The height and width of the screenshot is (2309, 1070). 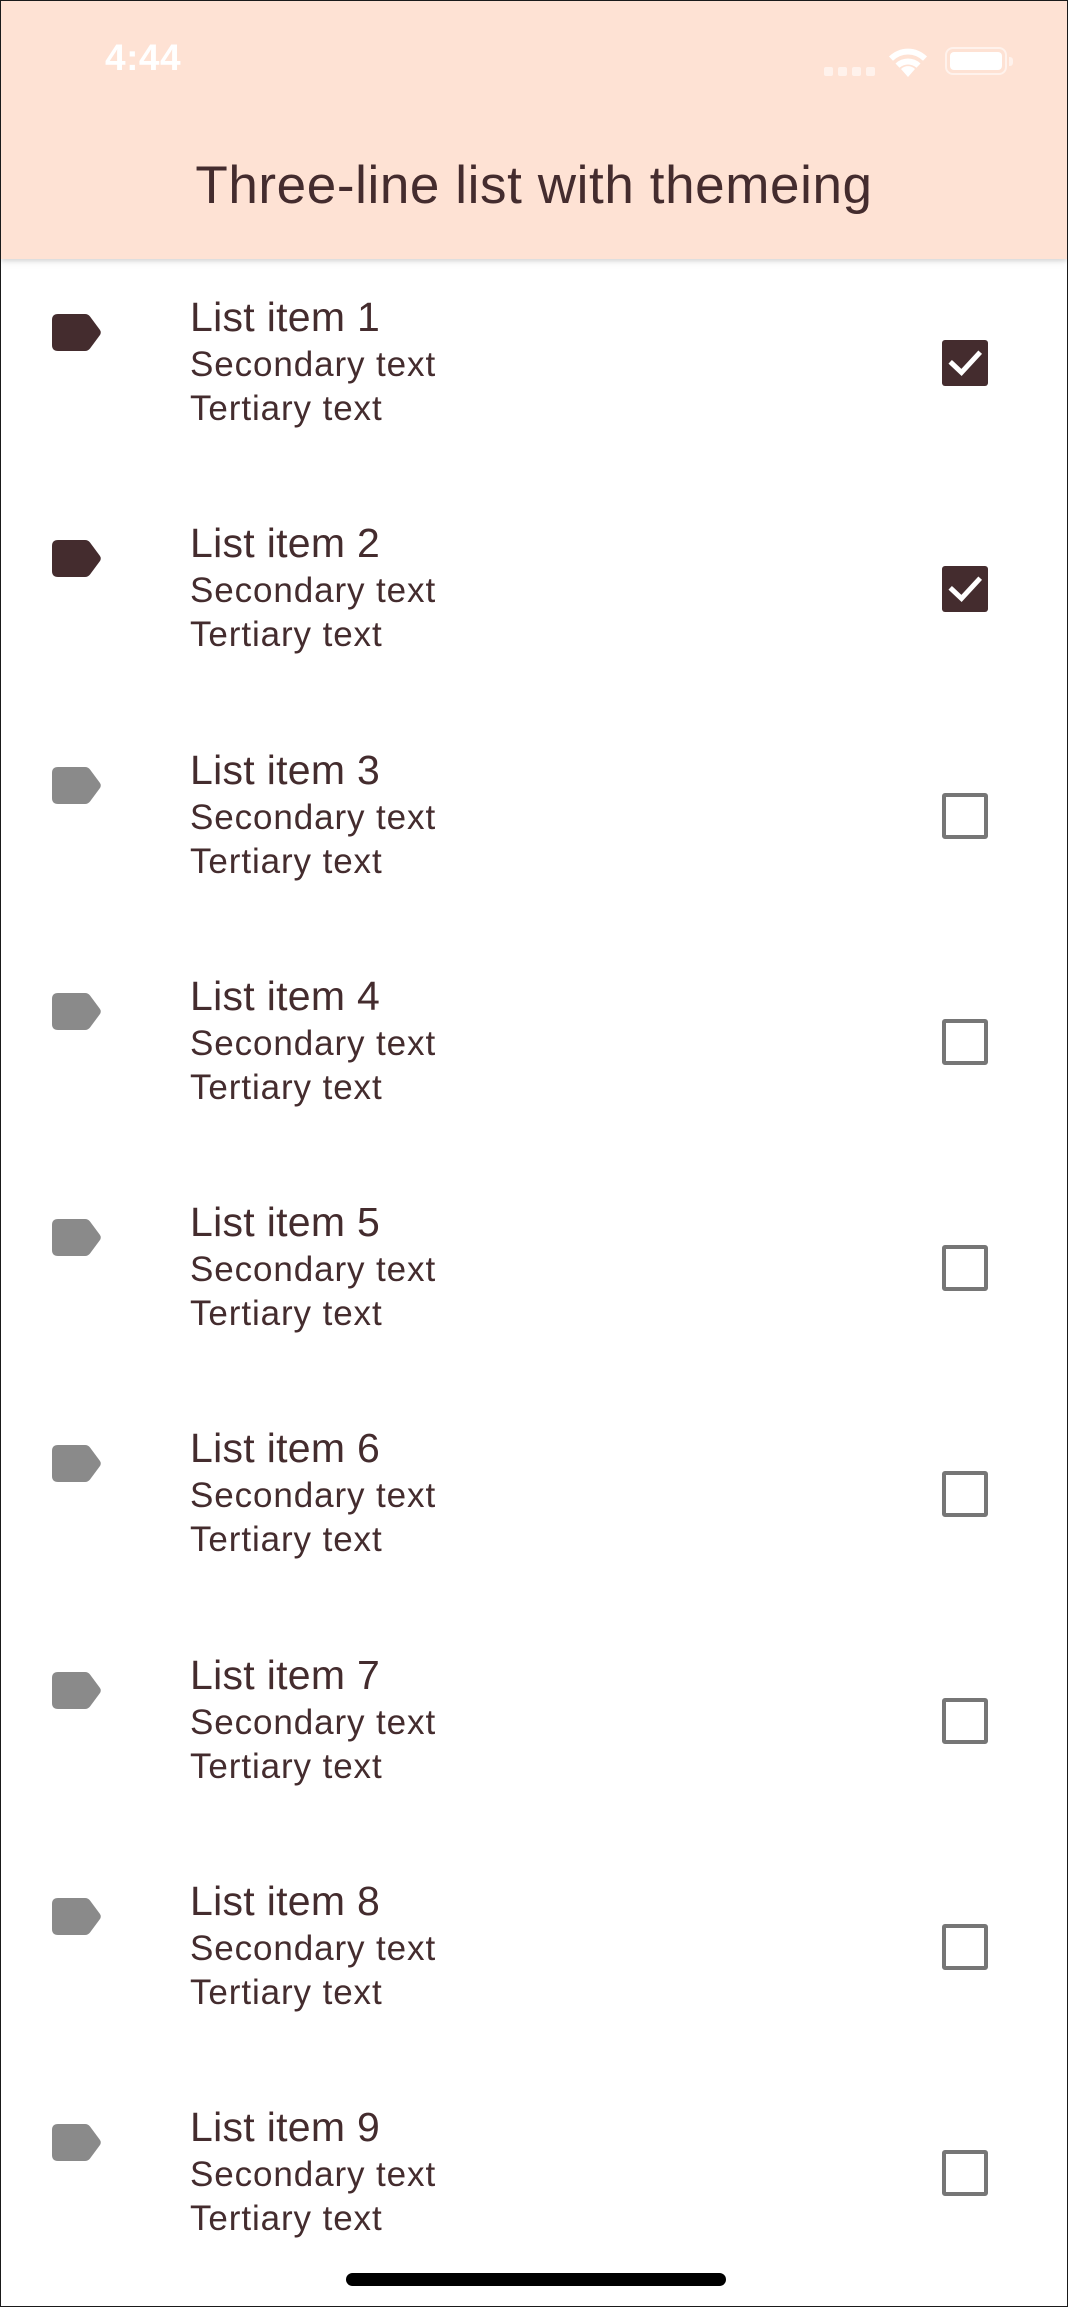 What do you see at coordinates (976, 61) in the screenshot?
I see `battery-level` at bounding box center [976, 61].